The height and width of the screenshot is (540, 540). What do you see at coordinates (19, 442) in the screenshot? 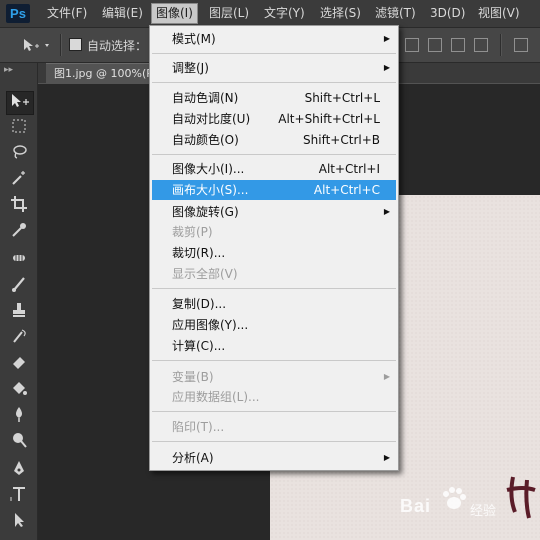
I see `dodge-tool-icon` at bounding box center [19, 442].